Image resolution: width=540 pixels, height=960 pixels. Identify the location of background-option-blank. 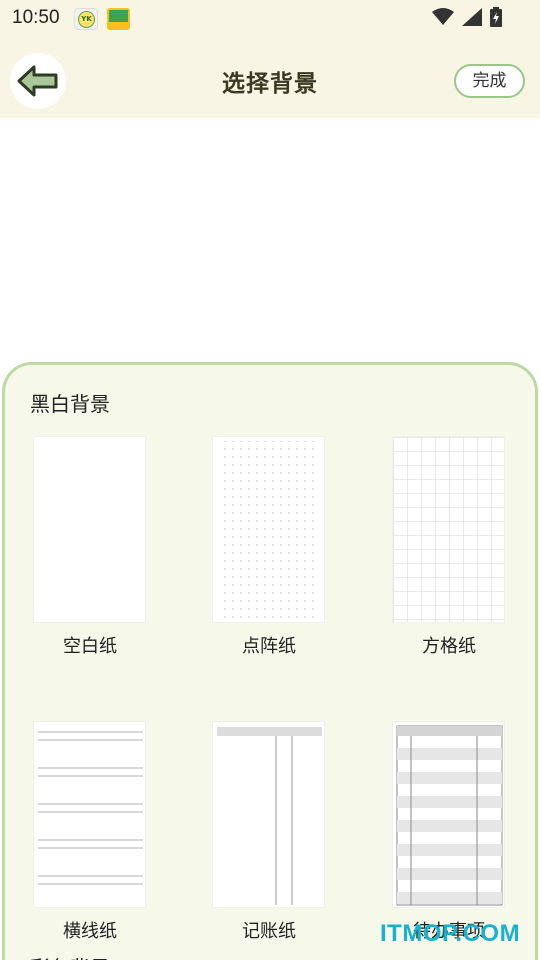
(89, 529).